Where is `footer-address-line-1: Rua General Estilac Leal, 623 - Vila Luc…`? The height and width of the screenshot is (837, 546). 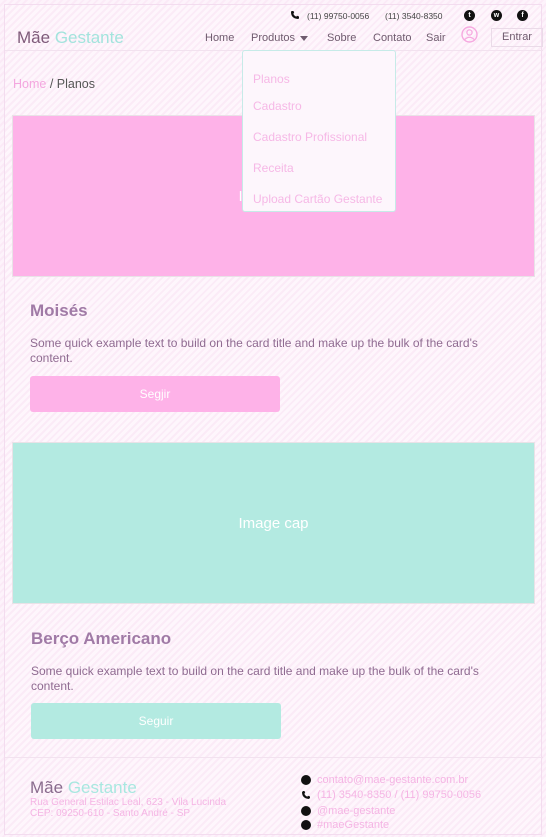 footer-address-line-1: Rua General Estilac Leal, 623 - Vila Luc… is located at coordinates (128, 802).